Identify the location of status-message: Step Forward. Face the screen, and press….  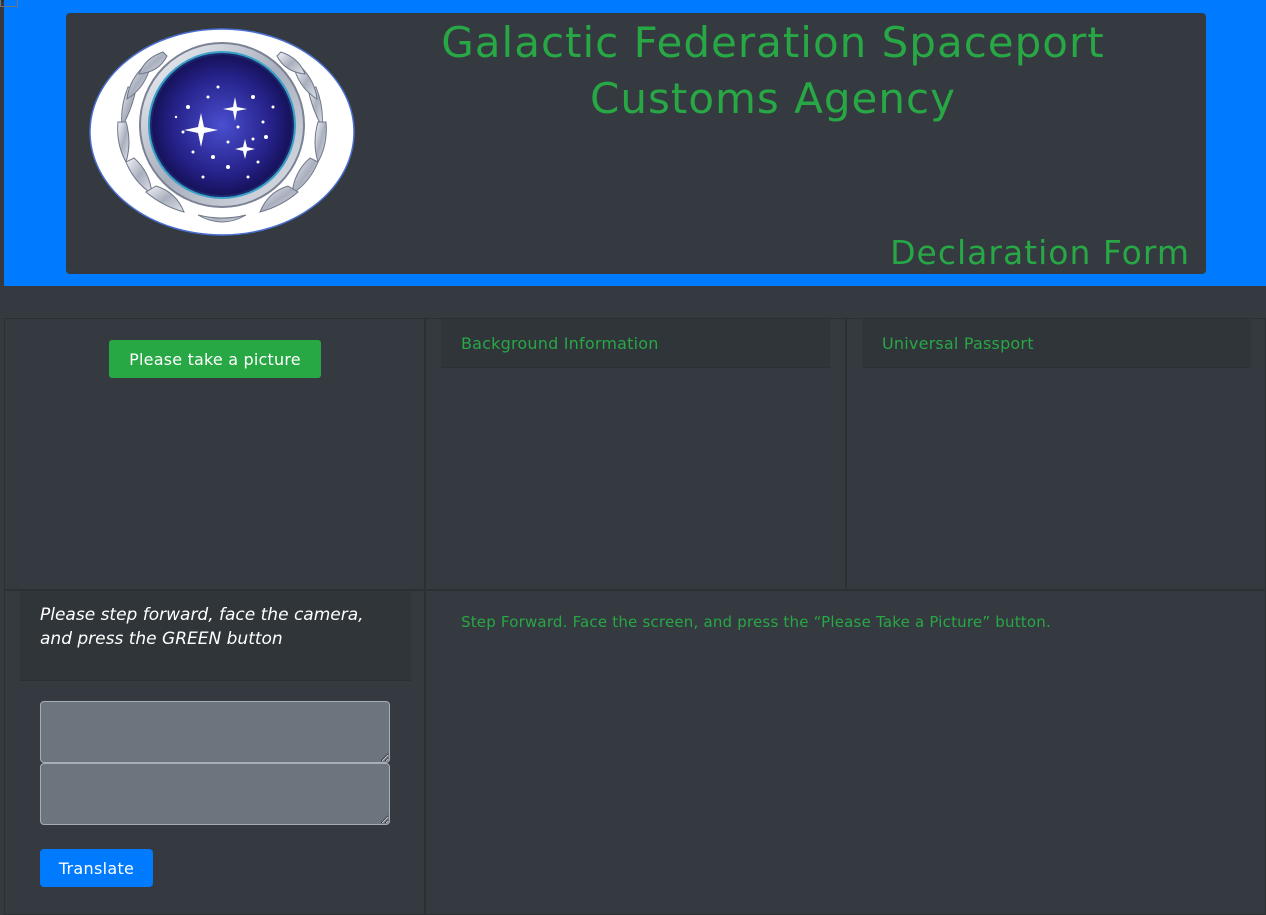
(756, 622).